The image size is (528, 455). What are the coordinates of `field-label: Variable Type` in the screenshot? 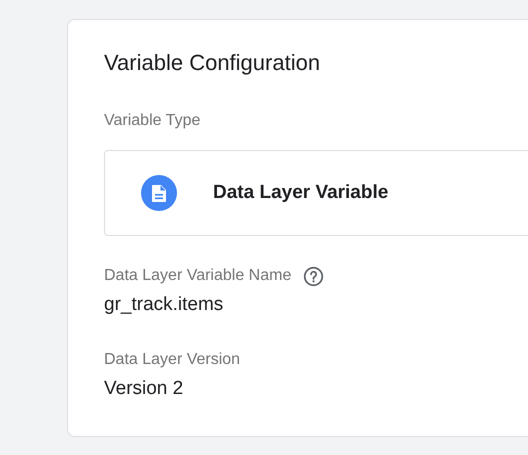 It's located at (152, 121).